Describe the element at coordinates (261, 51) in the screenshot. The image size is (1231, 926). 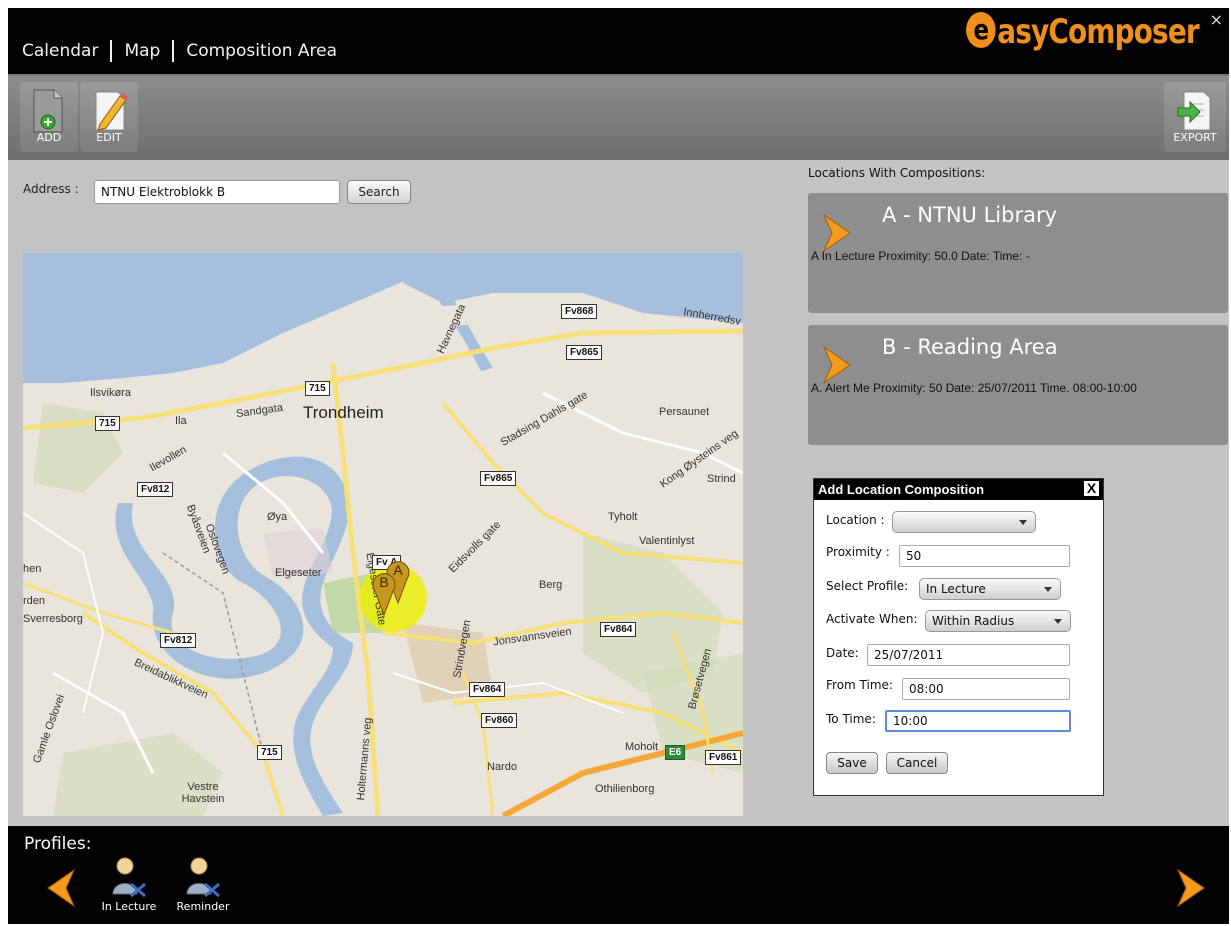
I see `nav-composition-area: Composition Area` at that location.